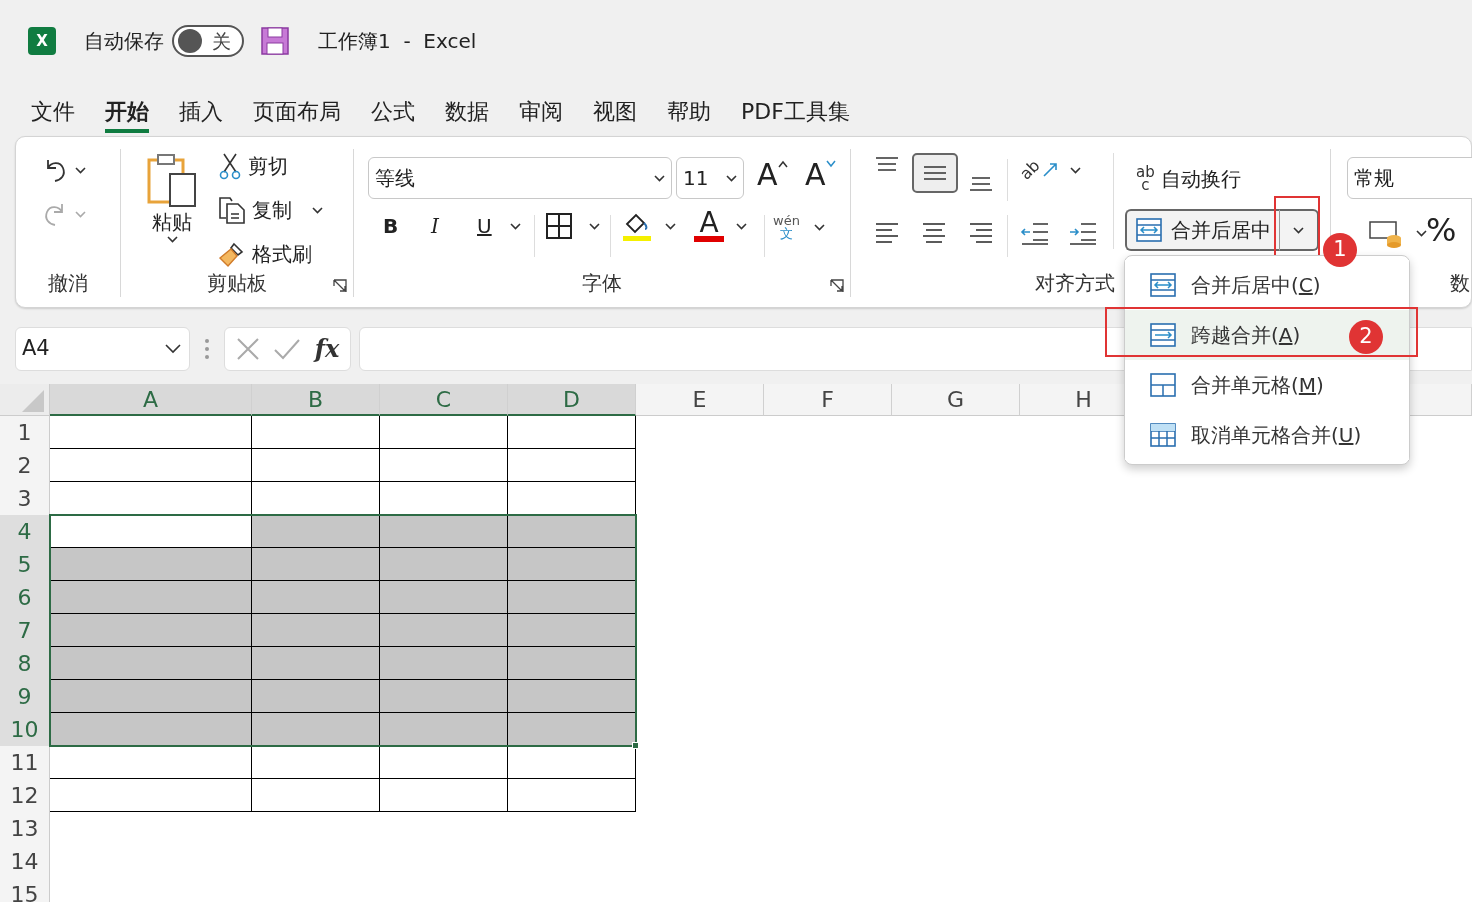 The image size is (1472, 902). Describe the element at coordinates (467, 113) in the screenshot. I see `ribbon-tab: 数据` at that location.